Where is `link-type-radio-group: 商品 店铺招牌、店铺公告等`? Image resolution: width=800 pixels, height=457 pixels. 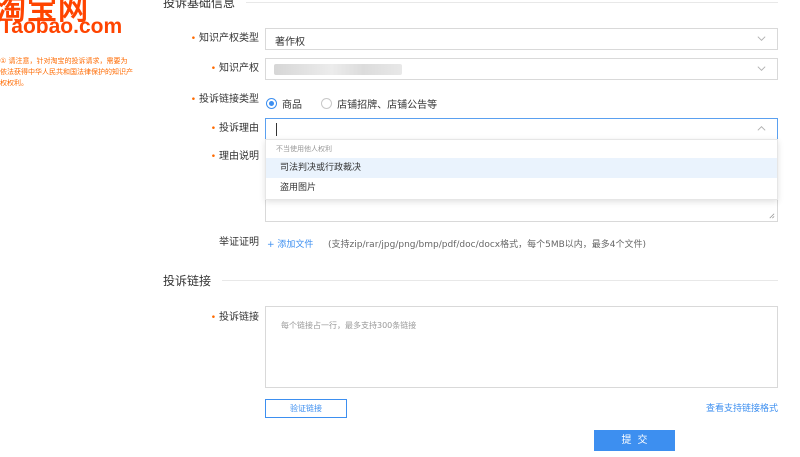
link-type-radio-group: 商品 店铺招牌、店铺公告等 is located at coordinates (358, 102).